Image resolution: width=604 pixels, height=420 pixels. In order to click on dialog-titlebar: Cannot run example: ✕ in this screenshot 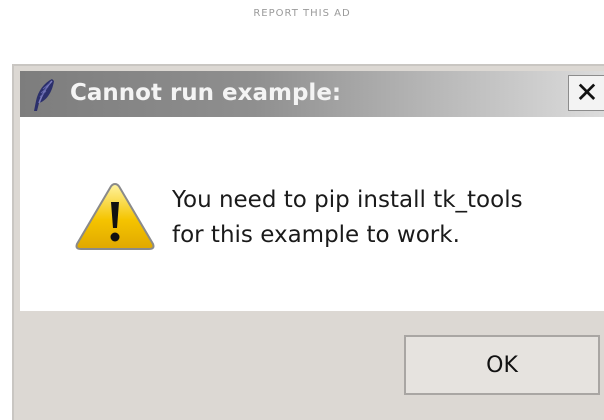, I will do `click(312, 94)`.